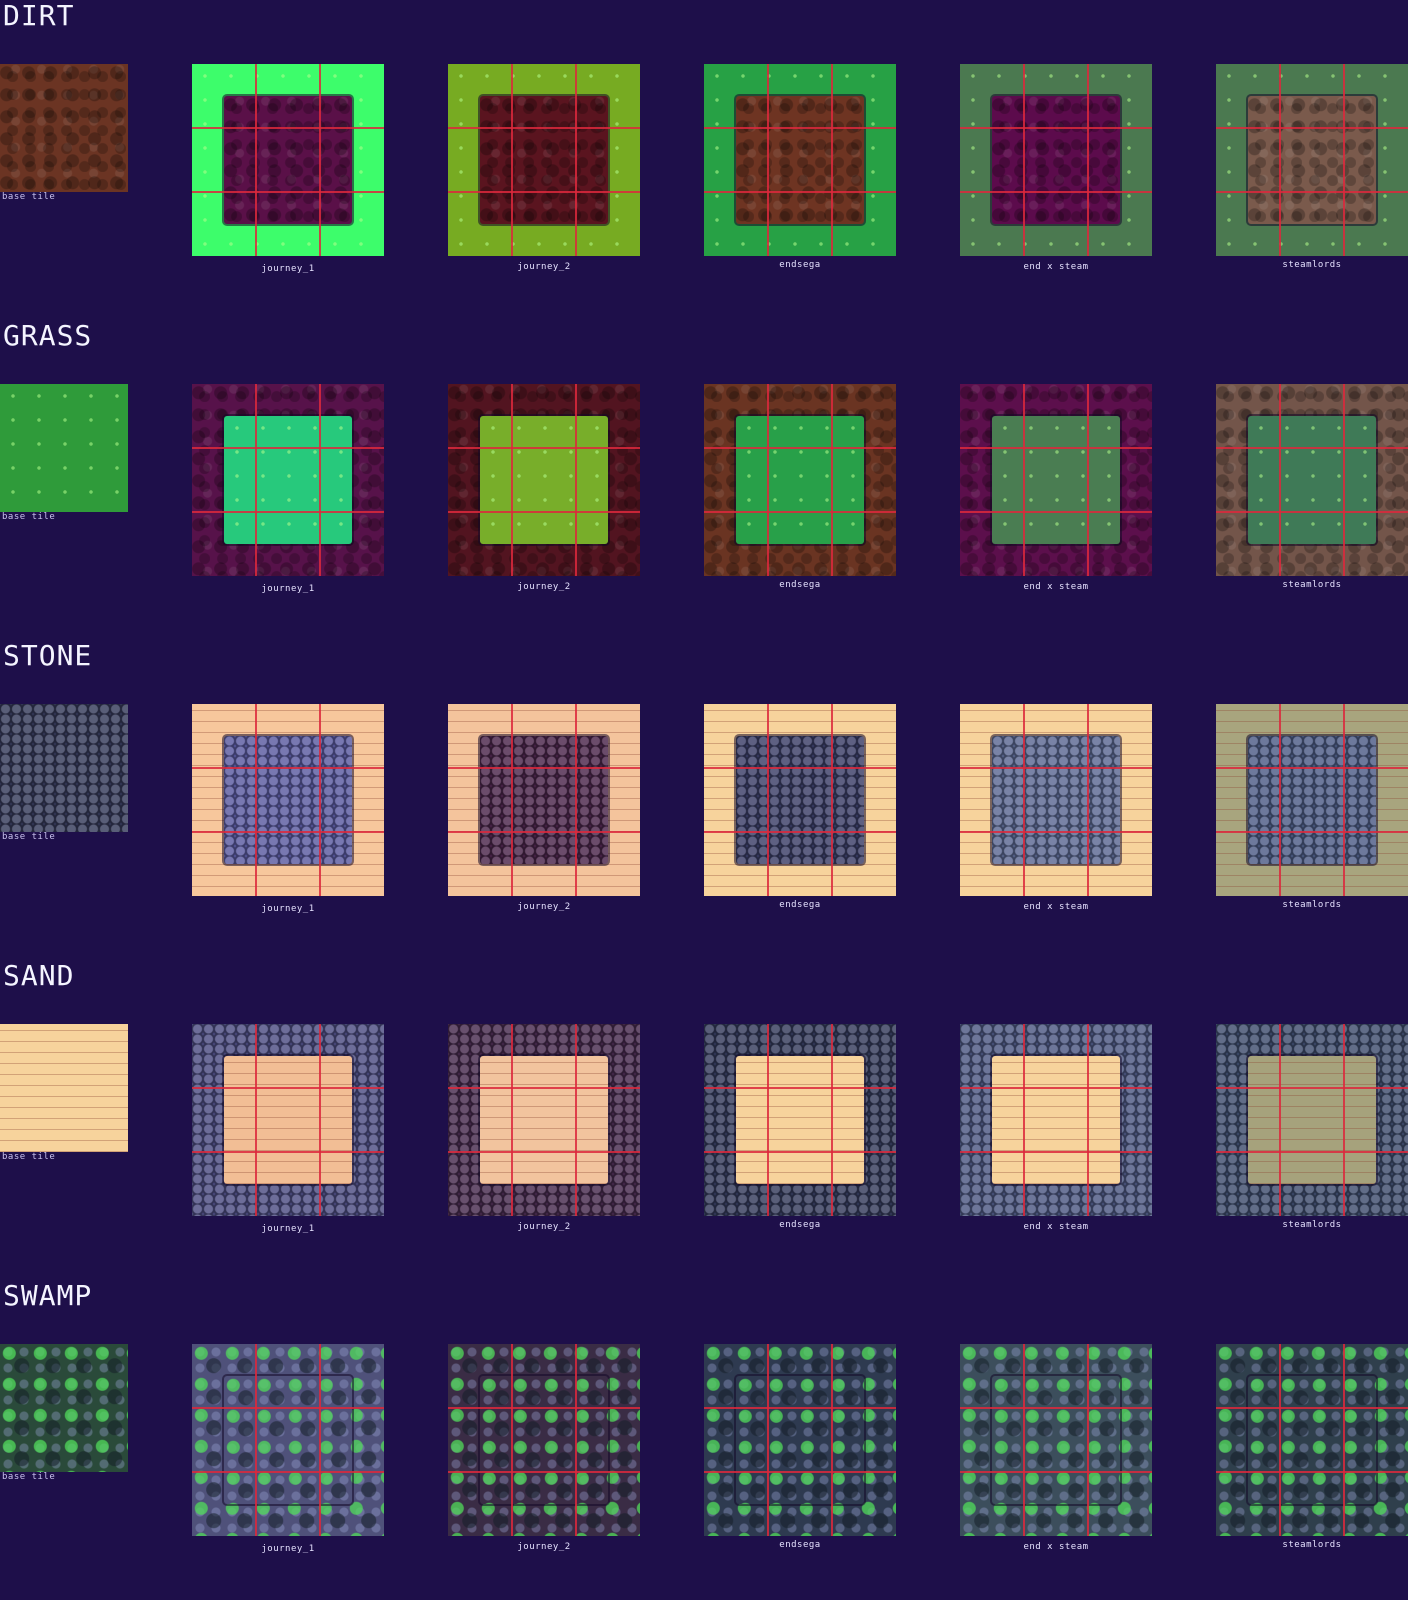  What do you see at coordinates (39, 975) in the screenshot?
I see `section-title: SAND` at bounding box center [39, 975].